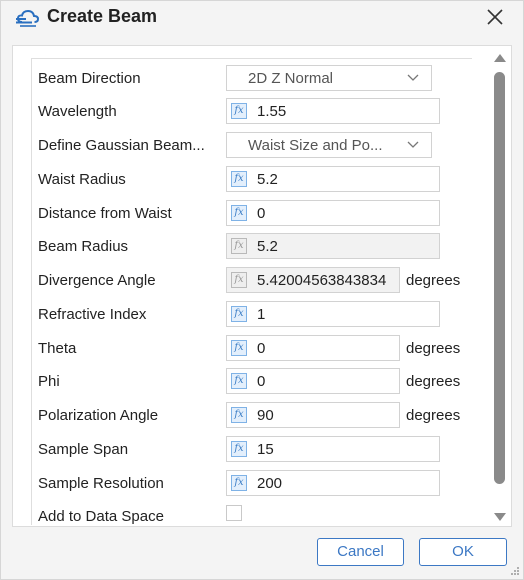 The height and width of the screenshot is (580, 524). I want to click on field-value: 5.42004563843834, so click(322, 280).